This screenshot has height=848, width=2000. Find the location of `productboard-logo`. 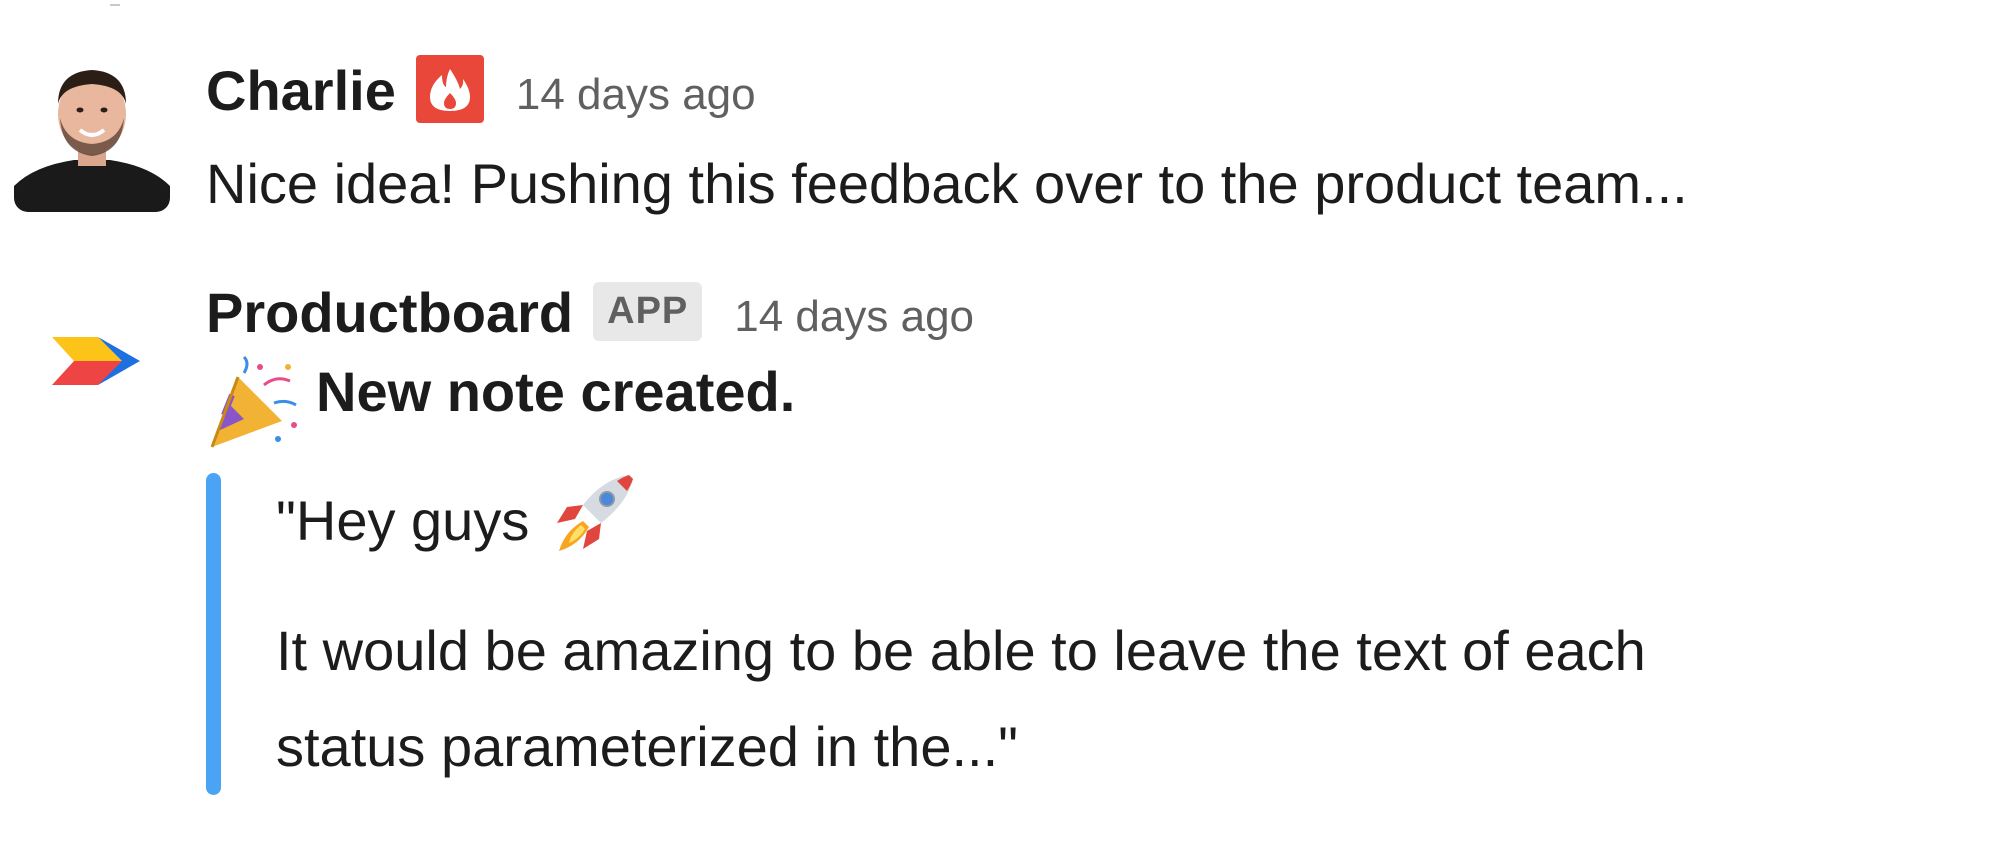

productboard-logo is located at coordinates (92, 359).